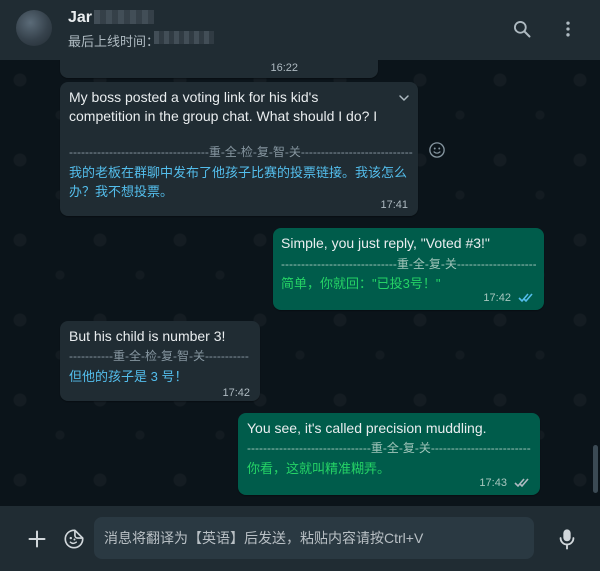  I want to click on message-time-status: 17:42, so click(508, 298).